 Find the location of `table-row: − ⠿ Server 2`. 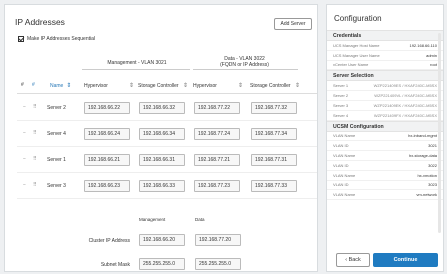

table-row: − ⠿ Server 2 is located at coordinates (167, 109).